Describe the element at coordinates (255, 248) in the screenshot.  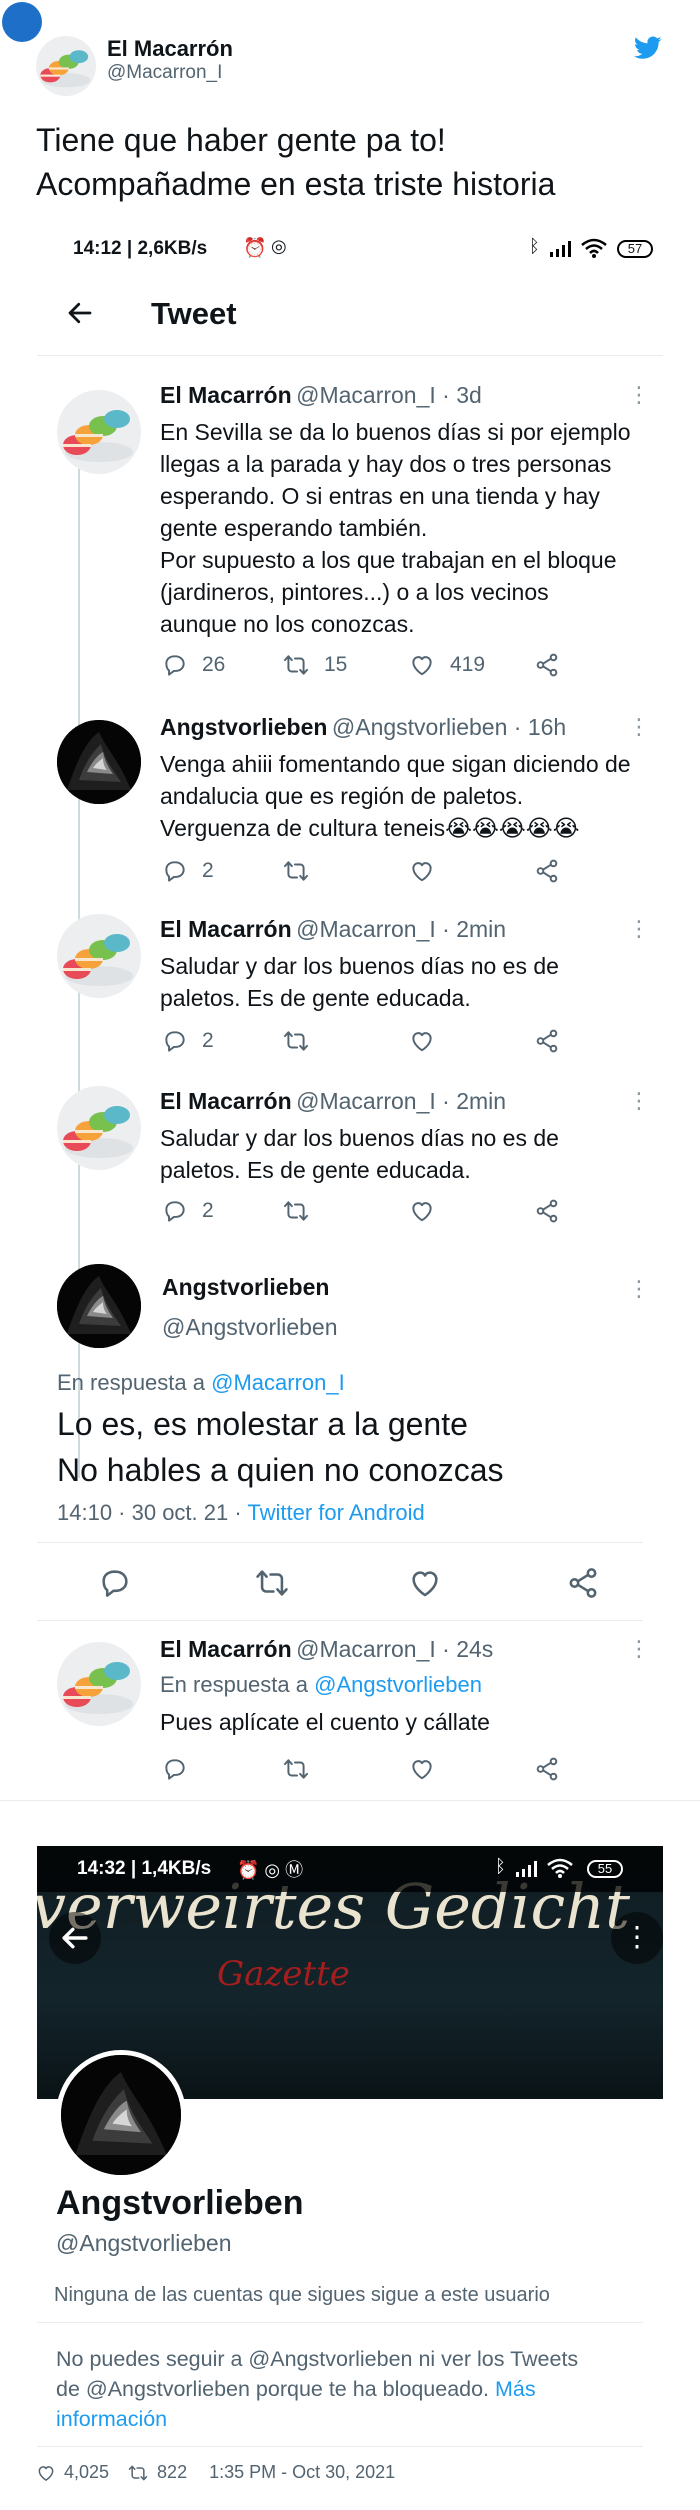
I see `alarm-icon: ⏰` at that location.